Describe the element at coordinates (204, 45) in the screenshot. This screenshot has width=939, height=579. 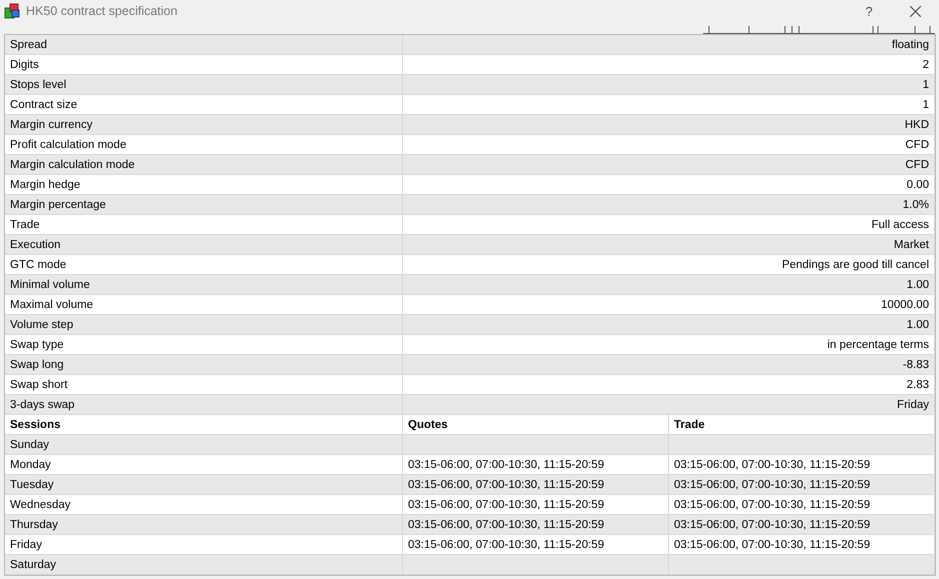
I see `property-name: Spread` at that location.